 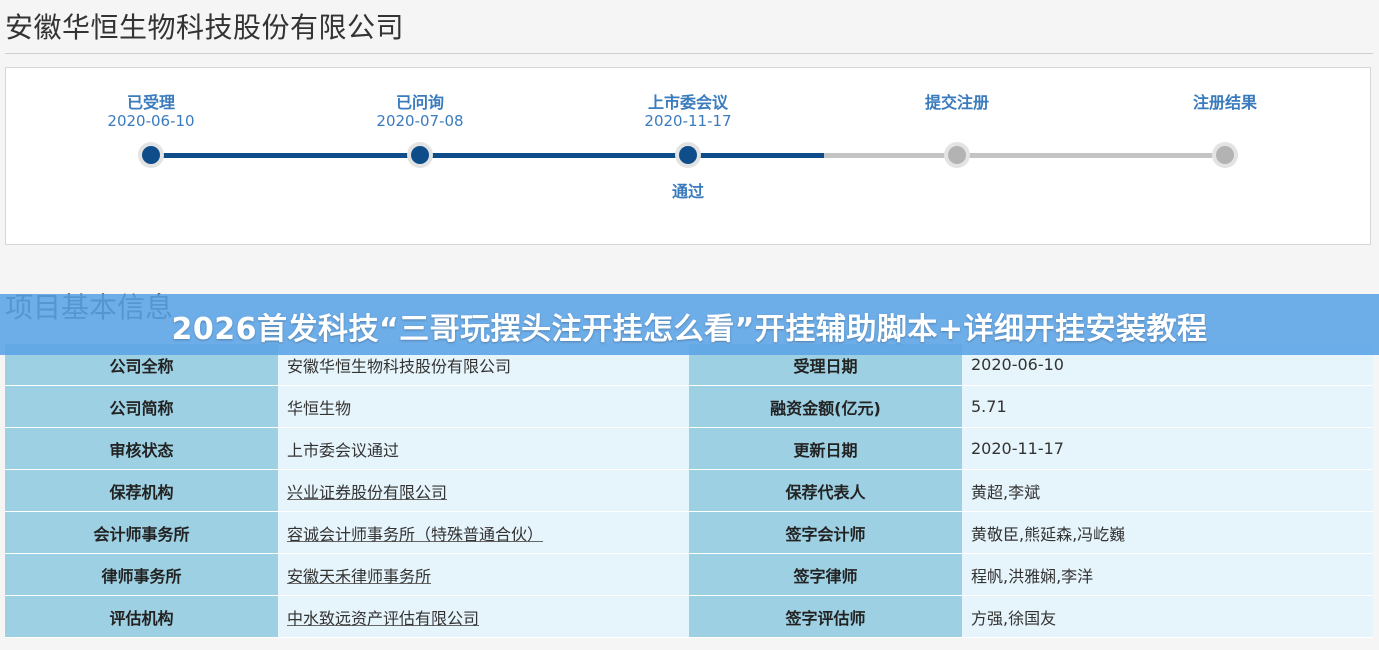 I want to click on step-date: 2020-06-10, so click(x=151, y=121).